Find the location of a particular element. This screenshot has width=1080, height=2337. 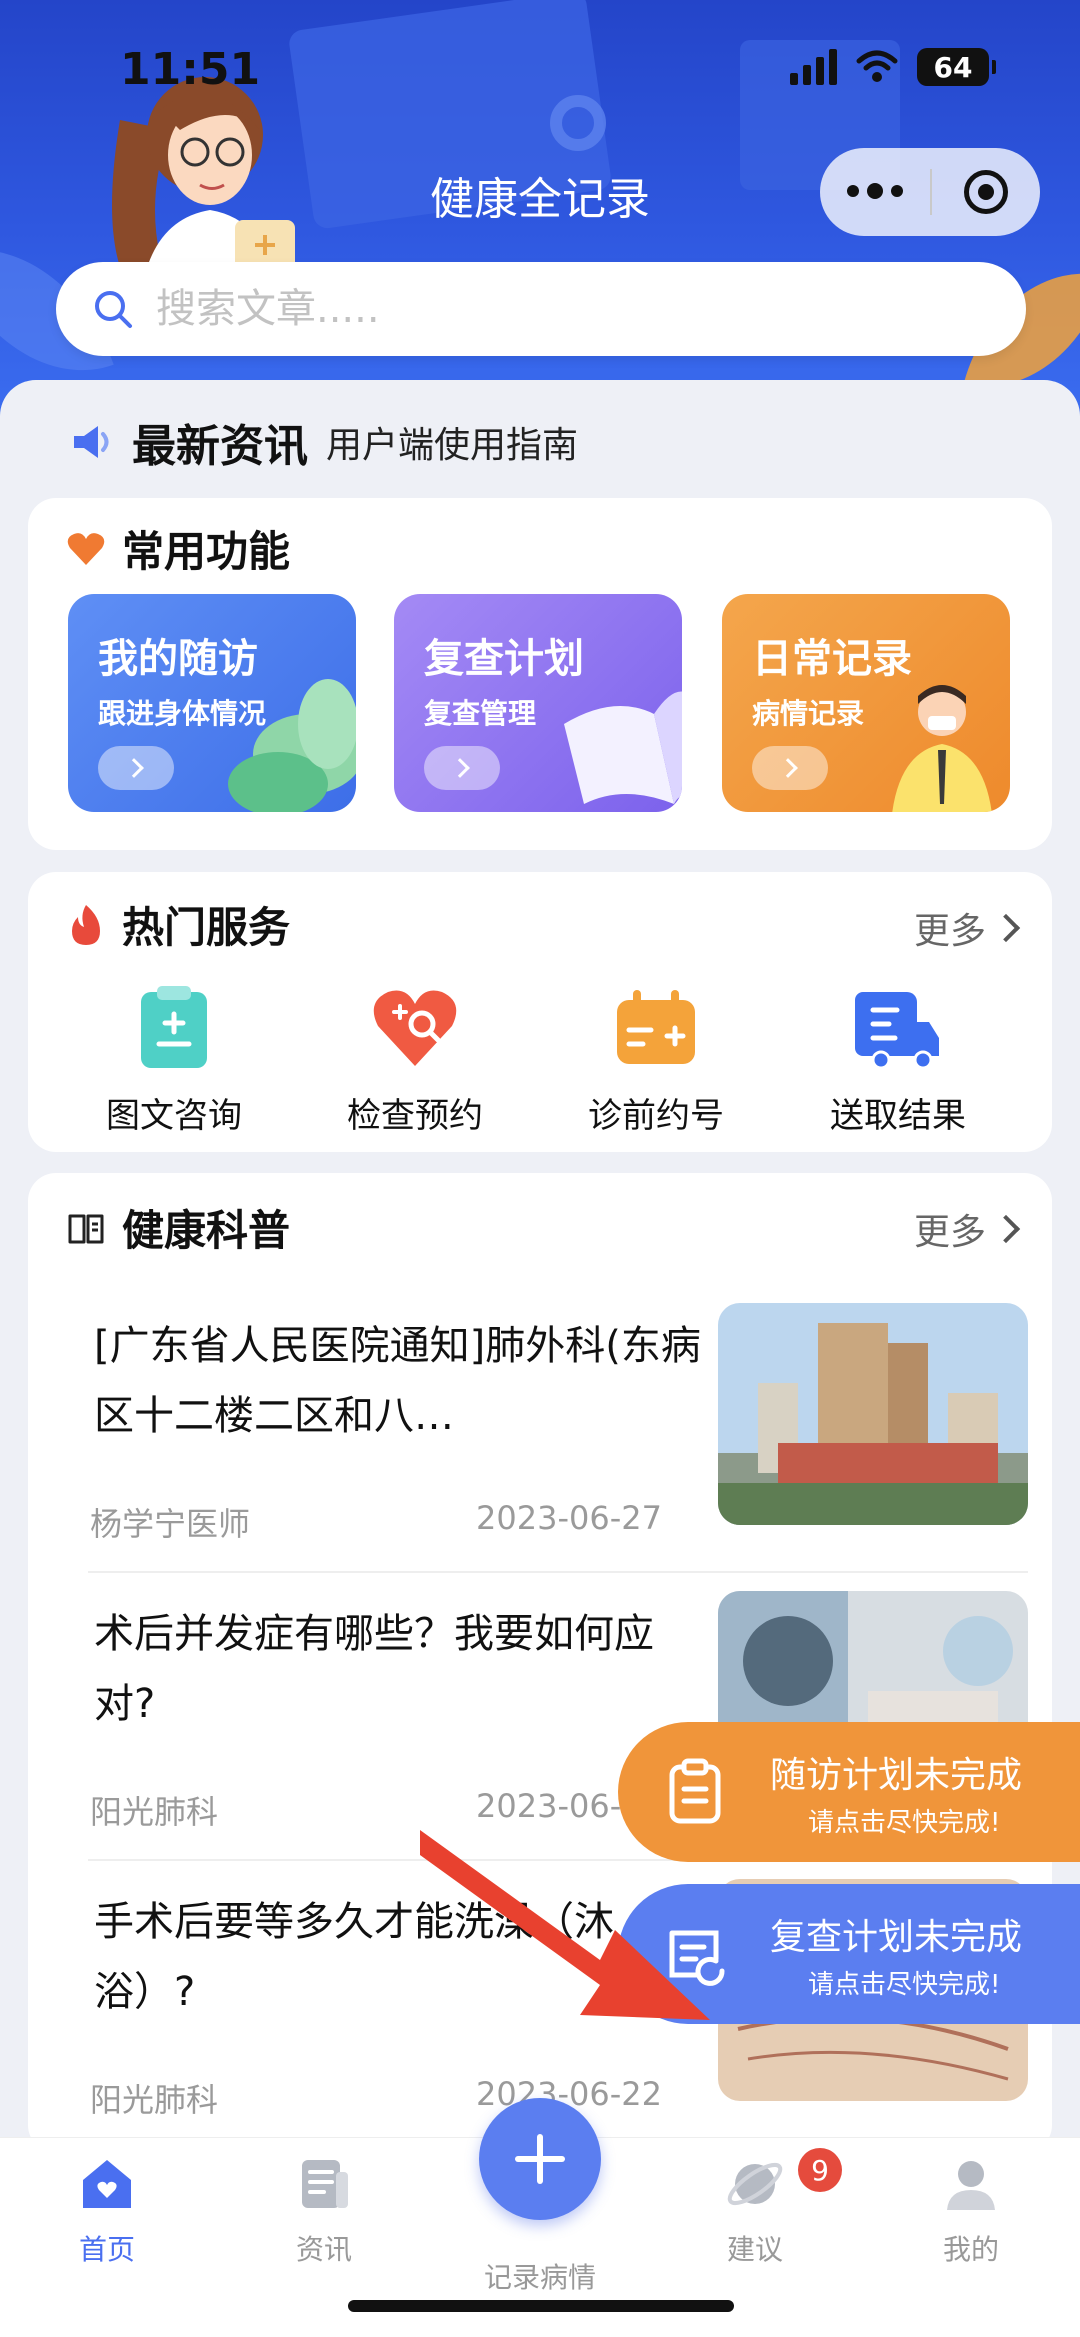

delivery-truck-icon is located at coordinates (897, 1031).